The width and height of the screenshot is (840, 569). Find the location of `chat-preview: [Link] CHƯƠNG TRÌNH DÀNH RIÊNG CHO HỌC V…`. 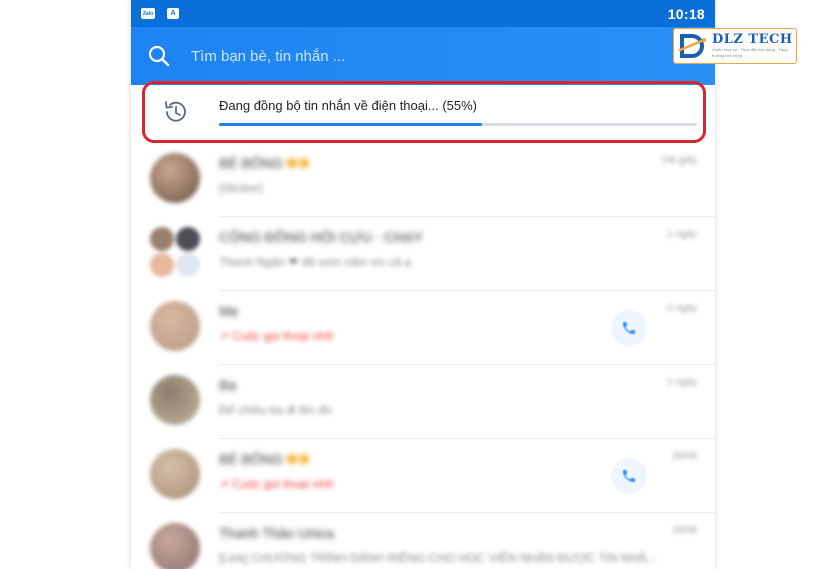

chat-preview: [Link] CHƯƠNG TRÌNH DÀNH RIÊNG CHO HỌC V… is located at coordinates (438, 558).